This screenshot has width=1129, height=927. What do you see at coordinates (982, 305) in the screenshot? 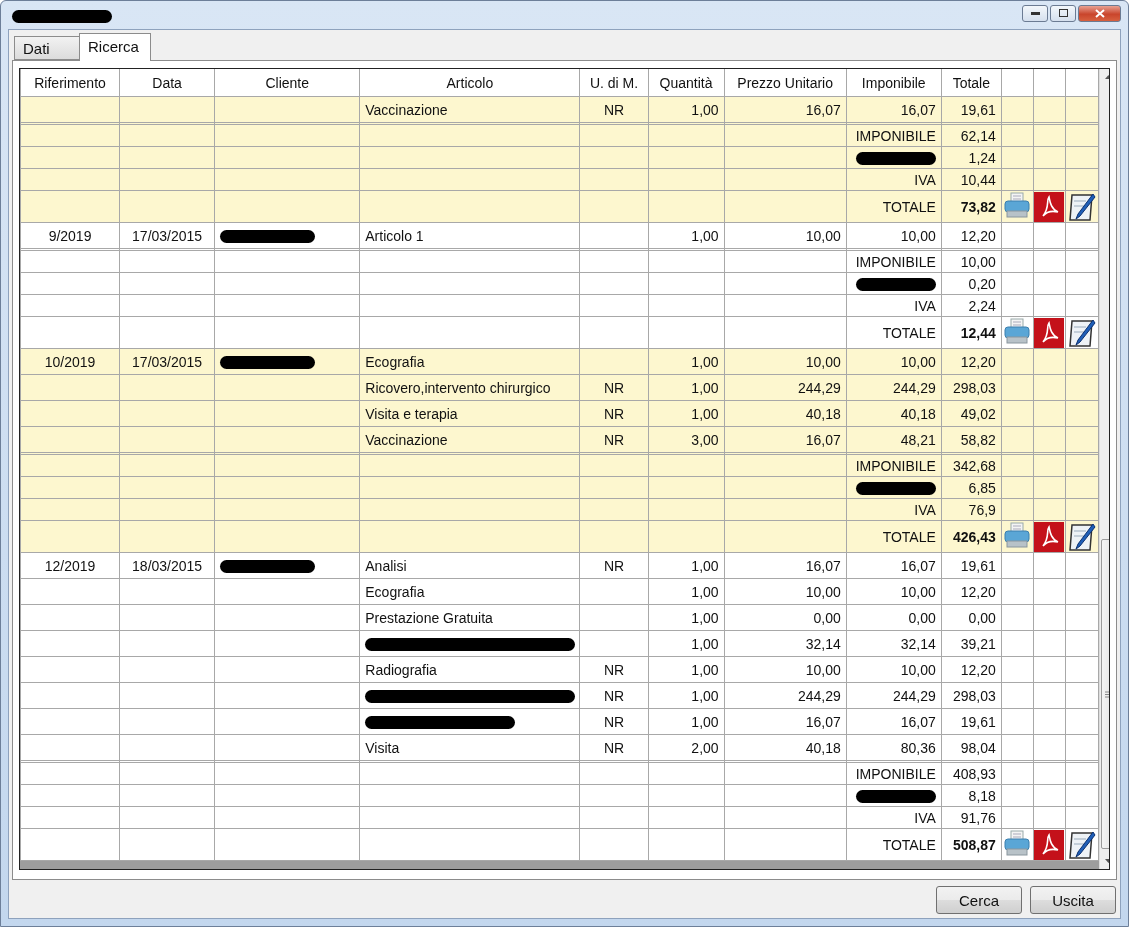
I see `cell-text: 2,24` at bounding box center [982, 305].